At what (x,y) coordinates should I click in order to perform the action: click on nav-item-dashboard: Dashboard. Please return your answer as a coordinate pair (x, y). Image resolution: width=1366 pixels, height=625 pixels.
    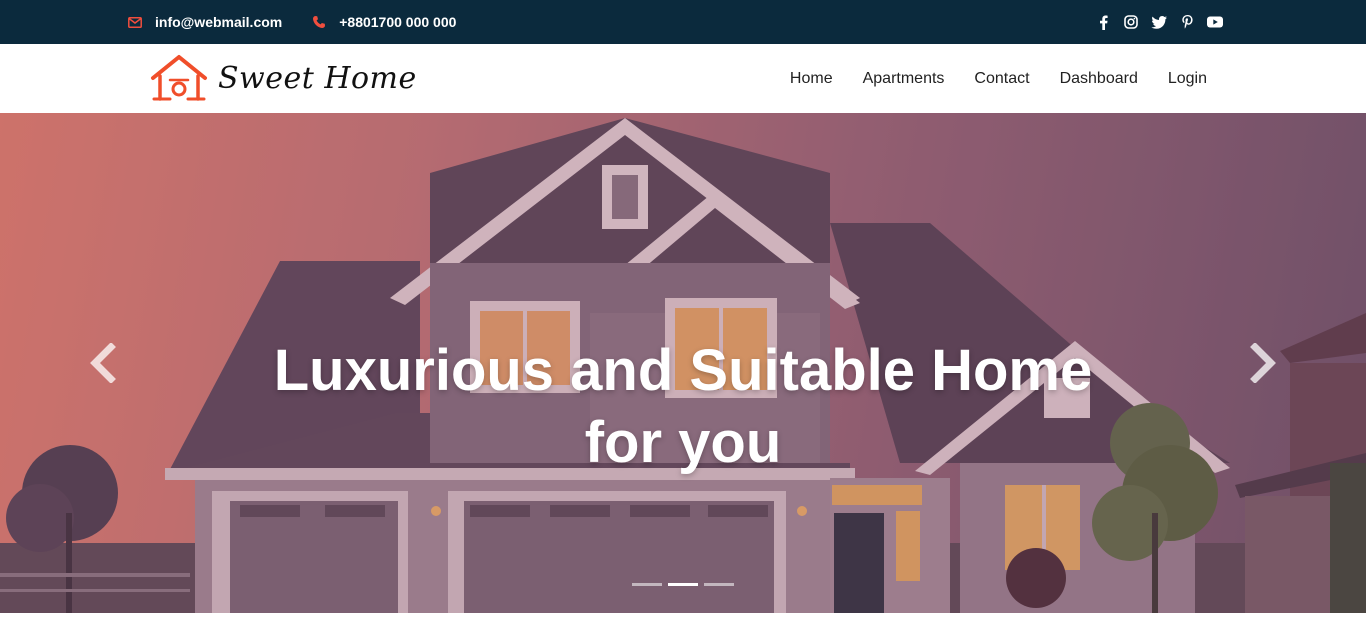
    Looking at the image, I should click on (1099, 79).